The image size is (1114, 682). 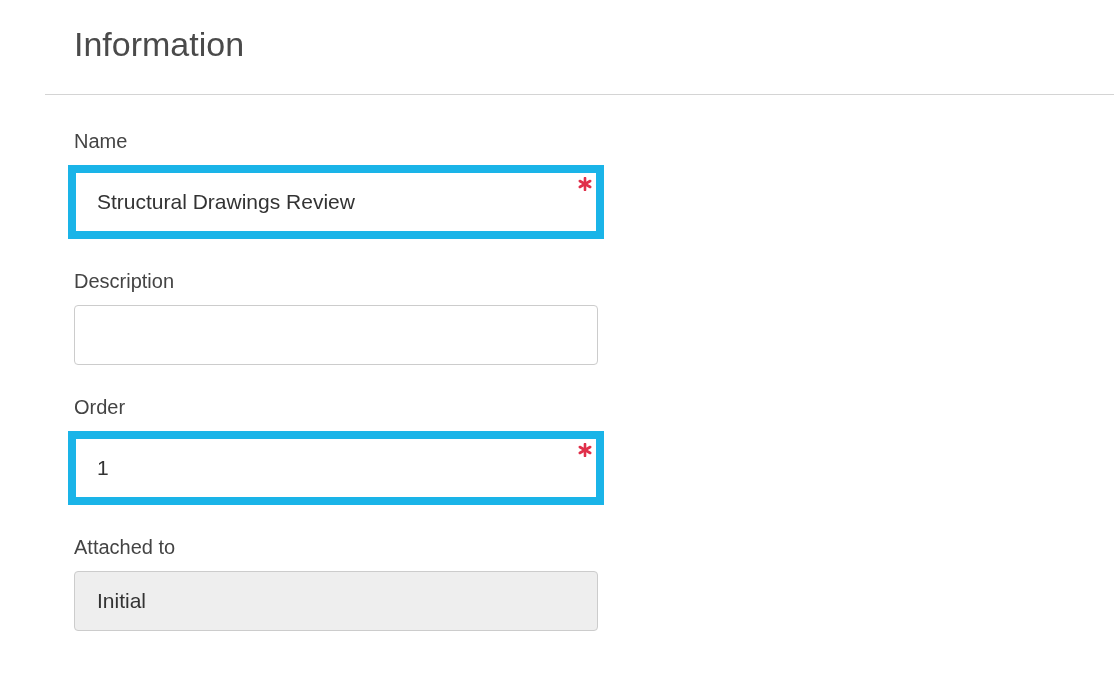 What do you see at coordinates (125, 547) in the screenshot?
I see `field-label: Attached to` at bounding box center [125, 547].